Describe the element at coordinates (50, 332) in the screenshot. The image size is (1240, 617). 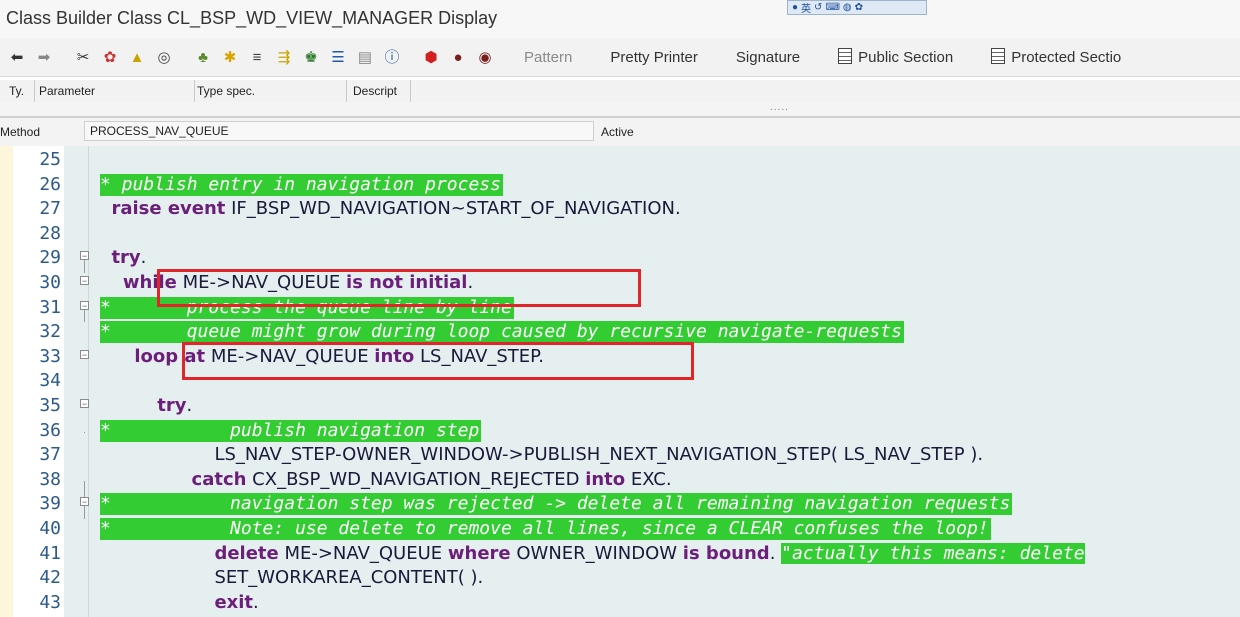
I see `line-number: 32` at that location.